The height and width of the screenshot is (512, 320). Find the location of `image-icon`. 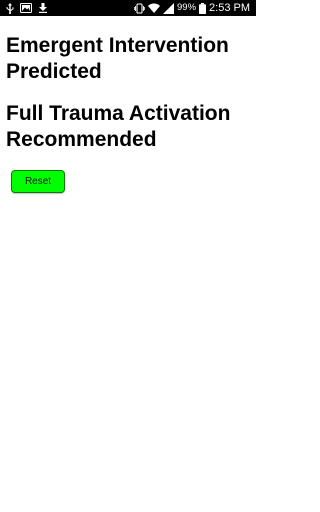

image-icon is located at coordinates (26, 8).